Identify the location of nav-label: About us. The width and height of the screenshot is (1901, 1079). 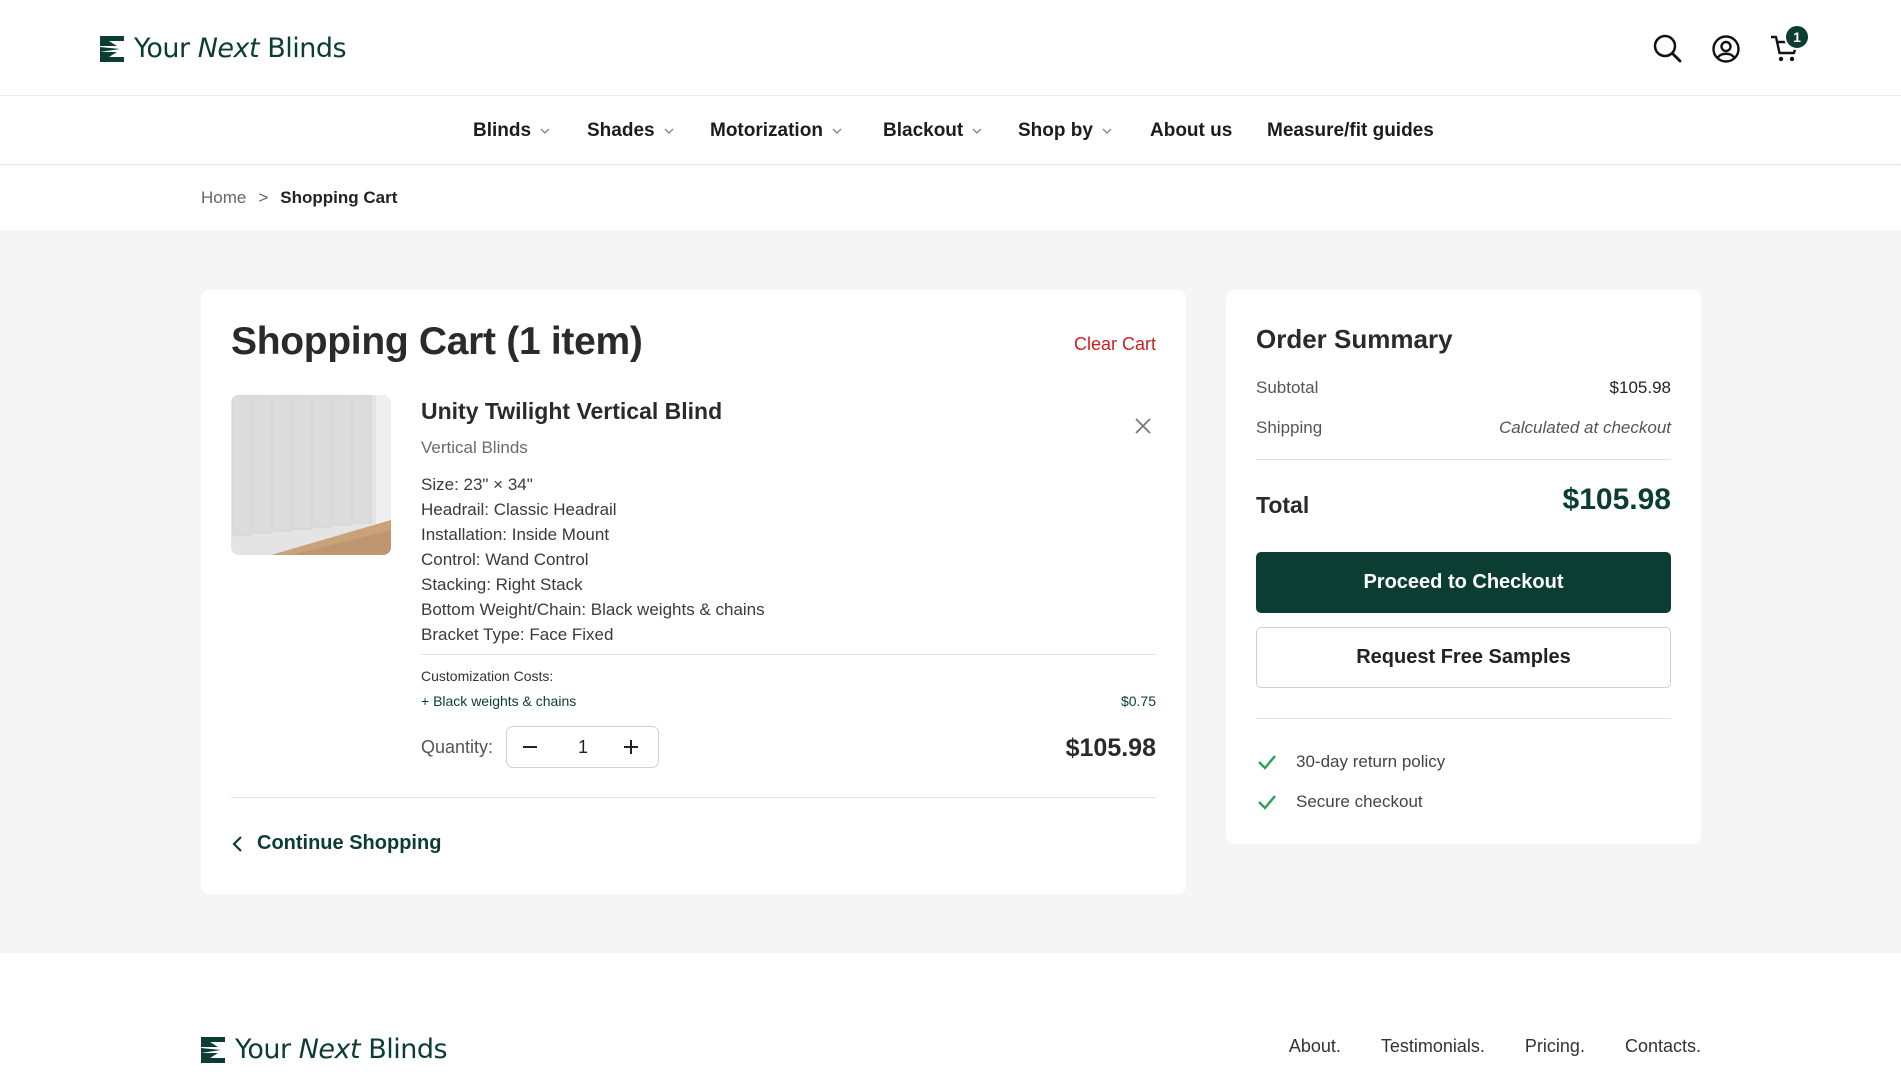
(1191, 130).